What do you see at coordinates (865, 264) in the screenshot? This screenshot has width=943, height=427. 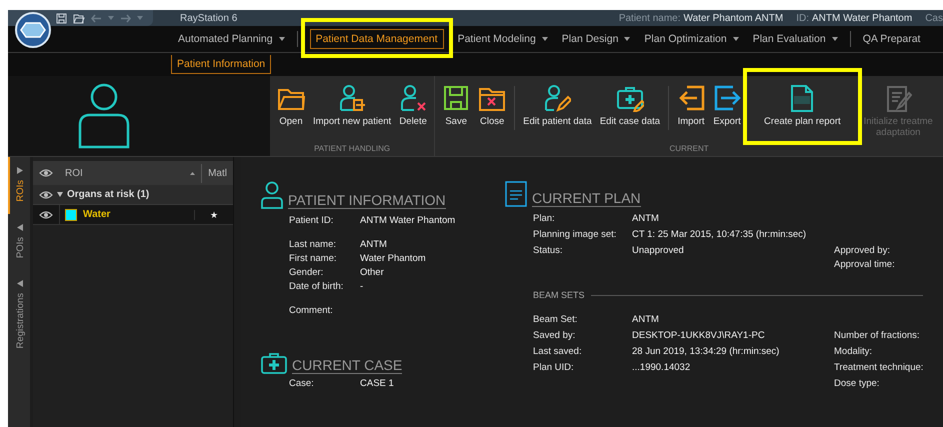 I see `field-label: Approval time:` at bounding box center [865, 264].